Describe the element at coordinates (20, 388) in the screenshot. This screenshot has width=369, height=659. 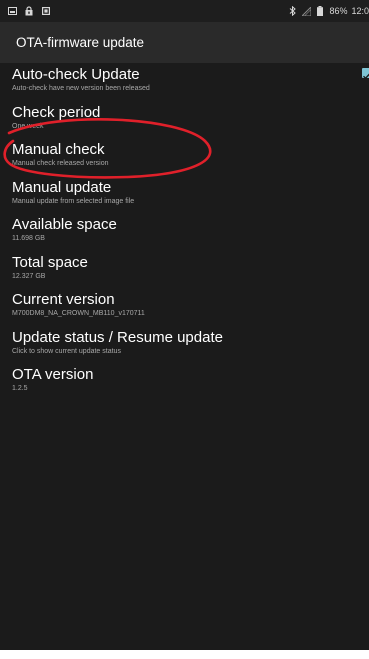
I see `preference-summary: 1.2.5` at that location.